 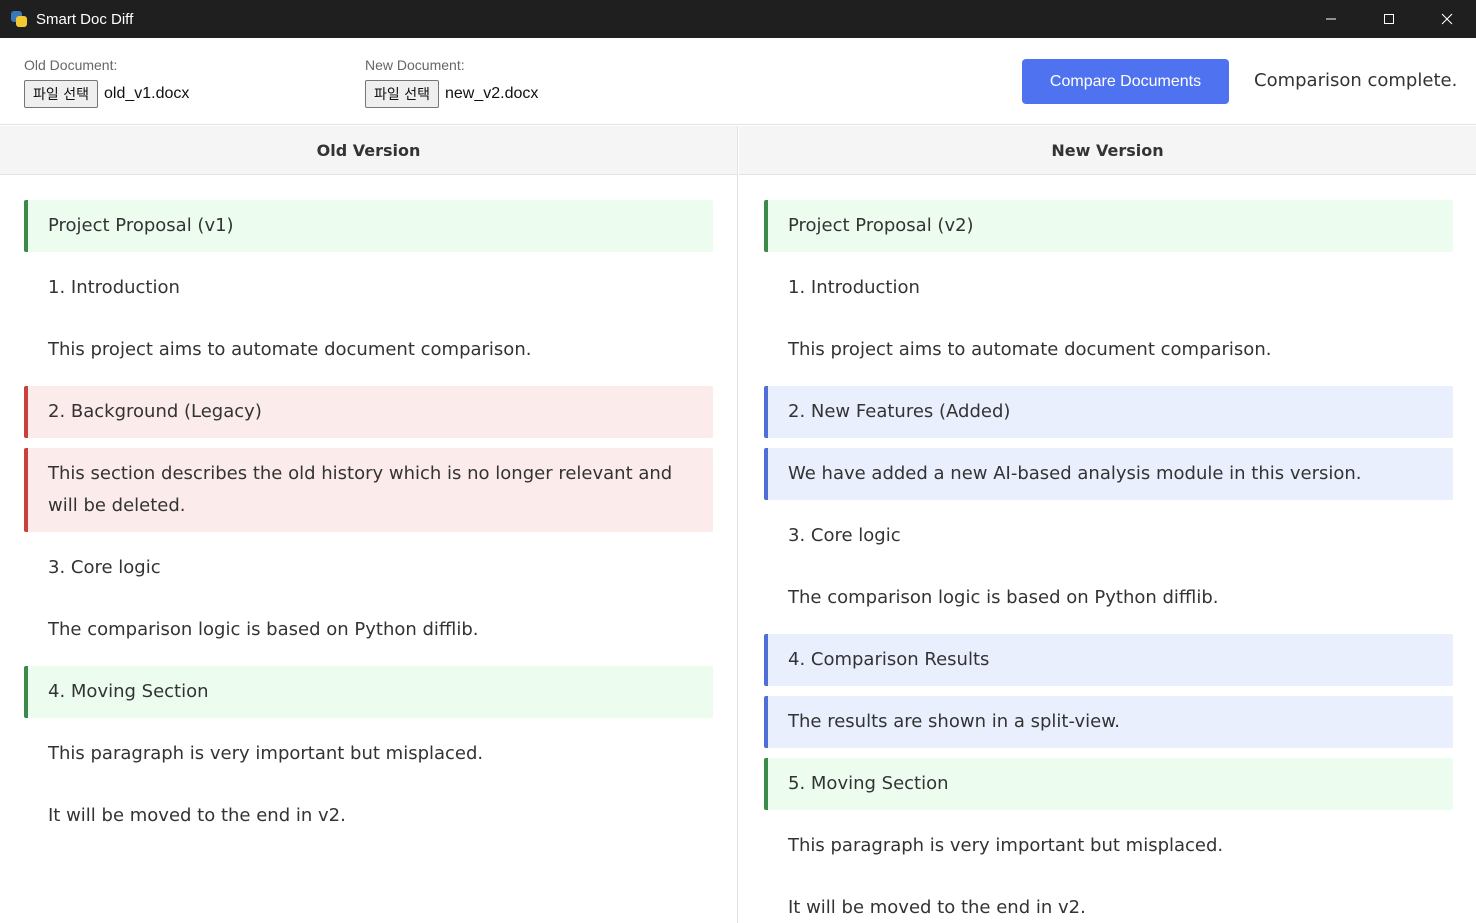 What do you see at coordinates (738, 19) in the screenshot?
I see `title-bar: Smart Doc Diff` at bounding box center [738, 19].